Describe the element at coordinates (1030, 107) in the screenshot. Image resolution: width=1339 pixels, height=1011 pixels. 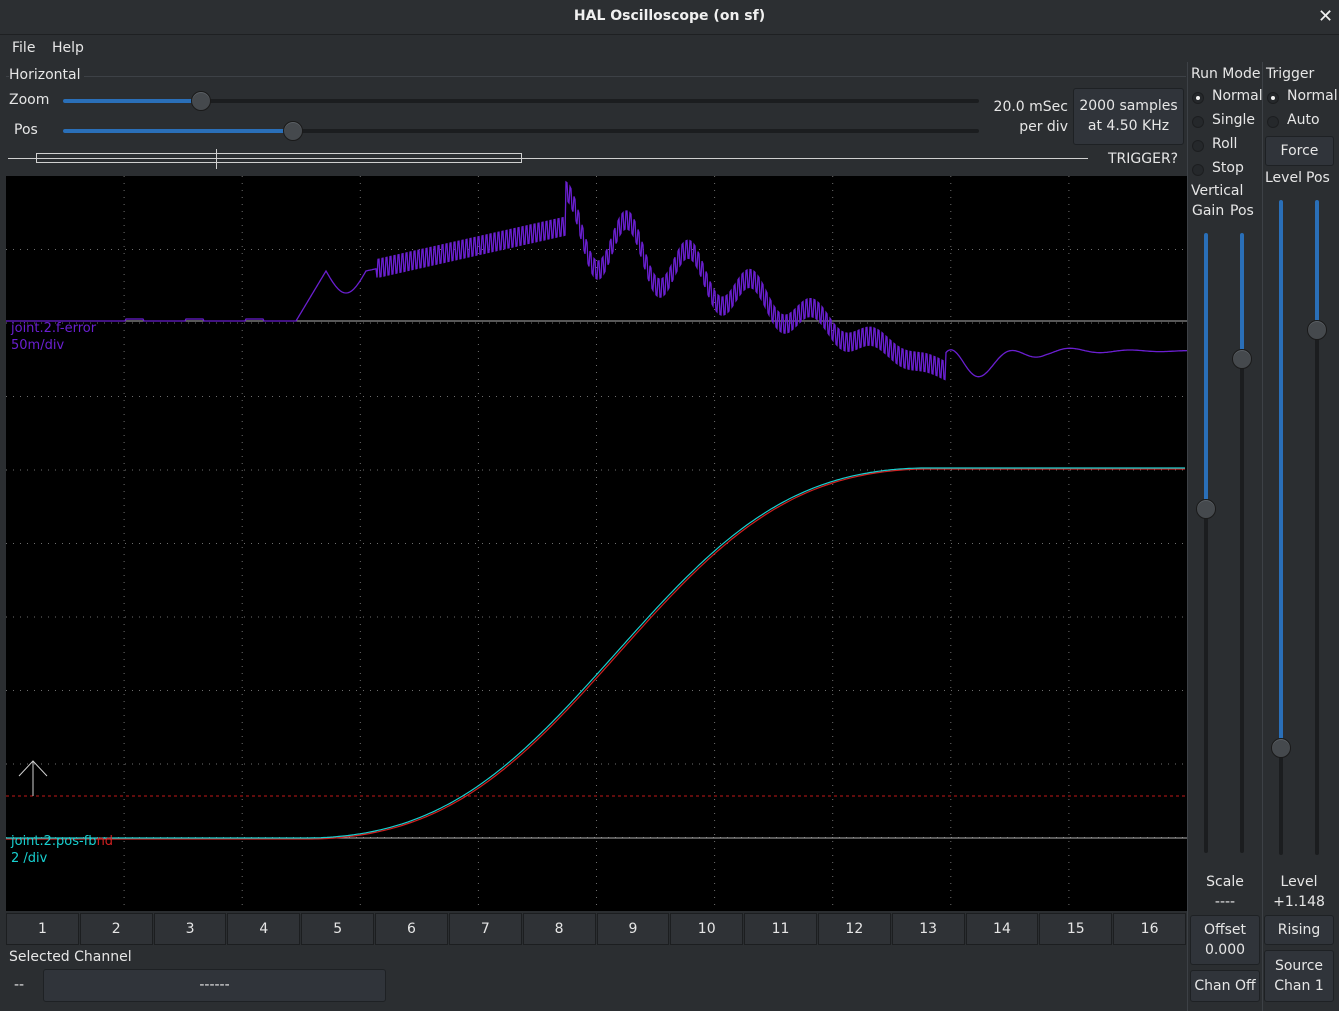
I see `time-per-div-value: 20.0 mSec` at that location.